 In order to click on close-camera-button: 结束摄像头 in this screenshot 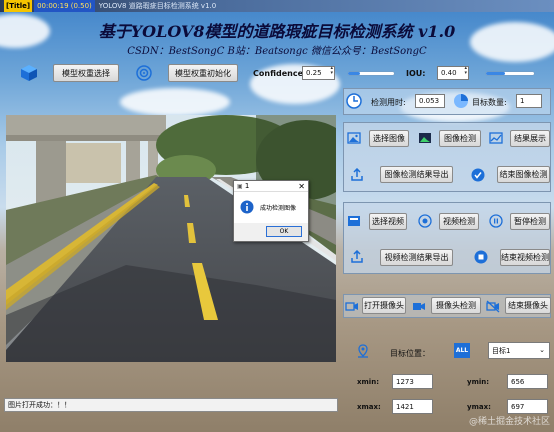, I will do `click(528, 305)`.